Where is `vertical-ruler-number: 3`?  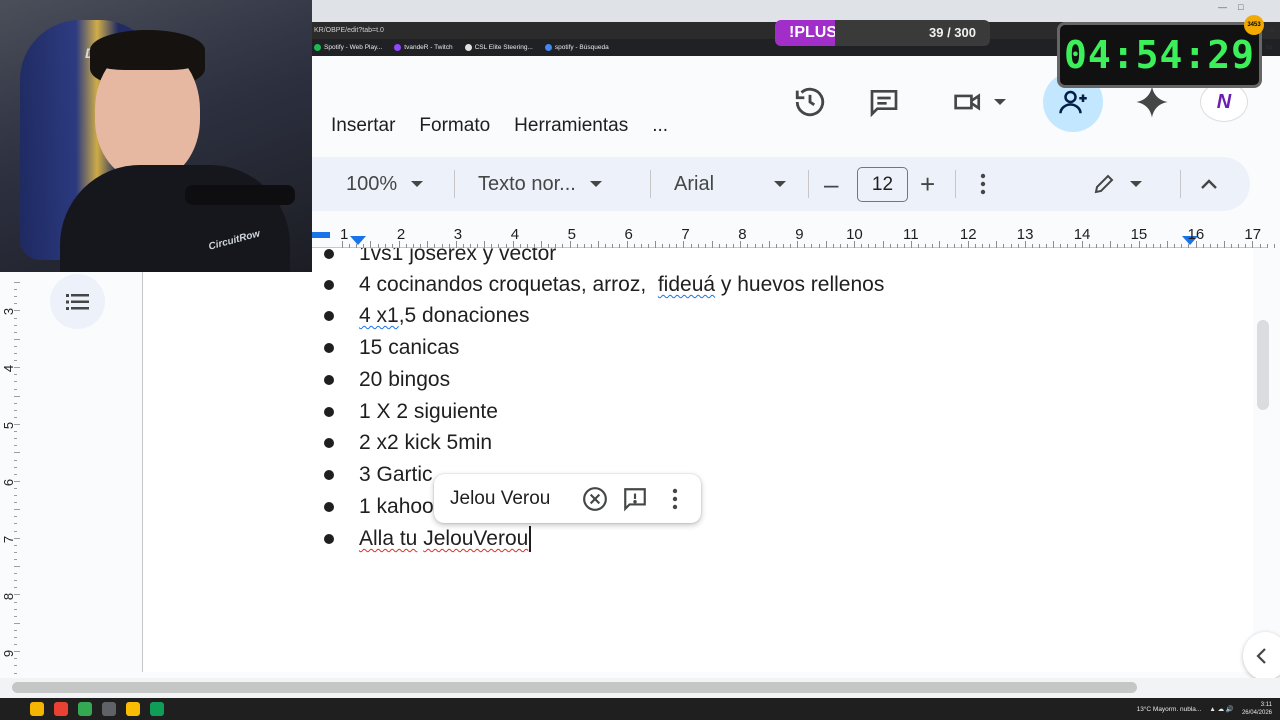 vertical-ruler-number: 3 is located at coordinates (9, 311).